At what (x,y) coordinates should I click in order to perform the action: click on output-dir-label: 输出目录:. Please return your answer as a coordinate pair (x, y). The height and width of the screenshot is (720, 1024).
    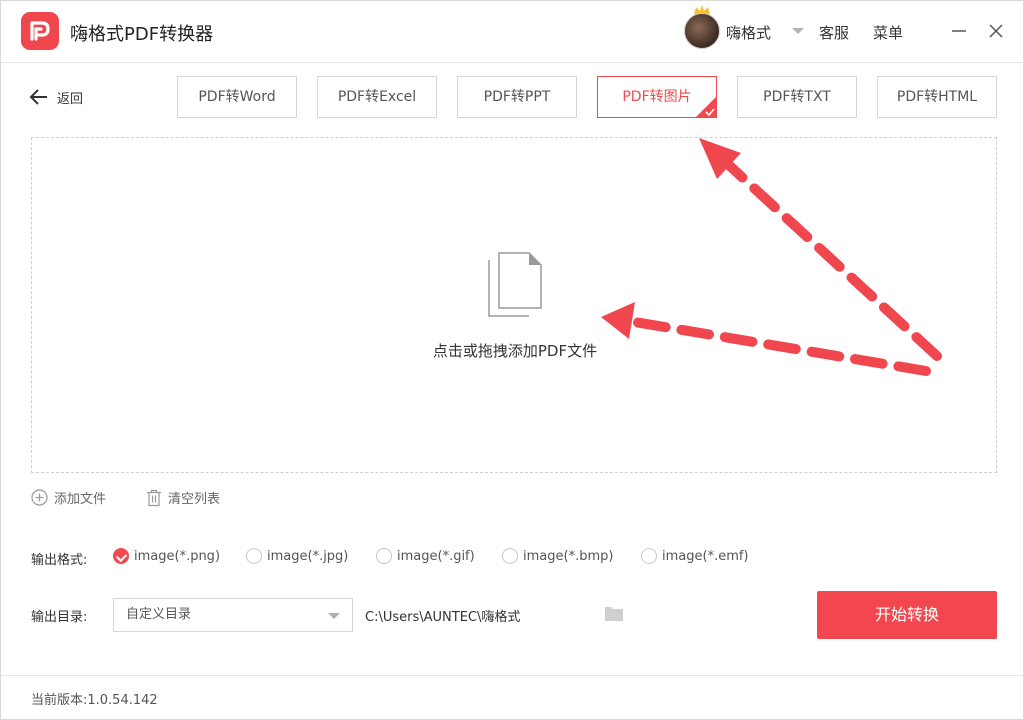
    Looking at the image, I should click on (59, 617).